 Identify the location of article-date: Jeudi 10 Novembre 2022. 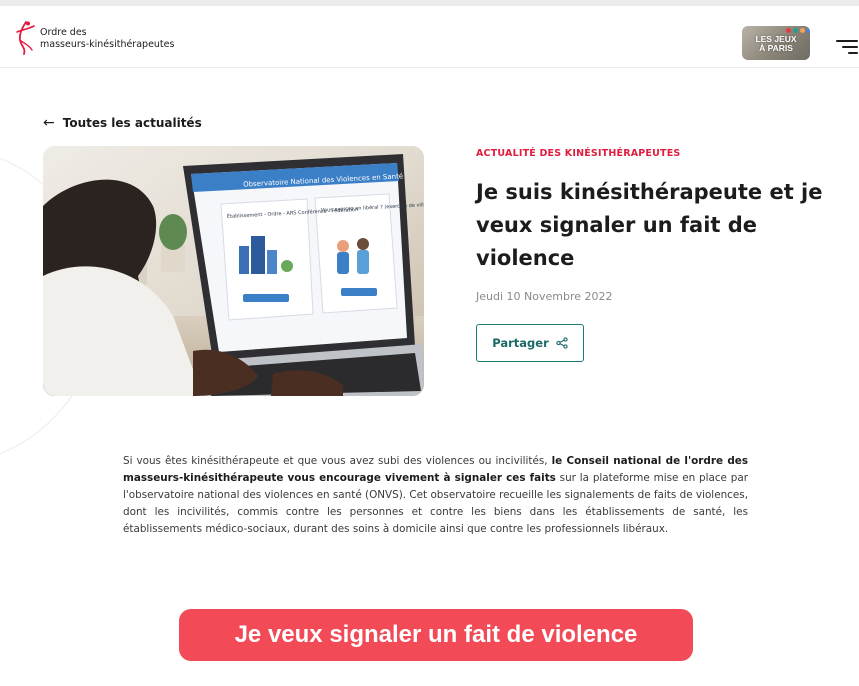
(544, 296).